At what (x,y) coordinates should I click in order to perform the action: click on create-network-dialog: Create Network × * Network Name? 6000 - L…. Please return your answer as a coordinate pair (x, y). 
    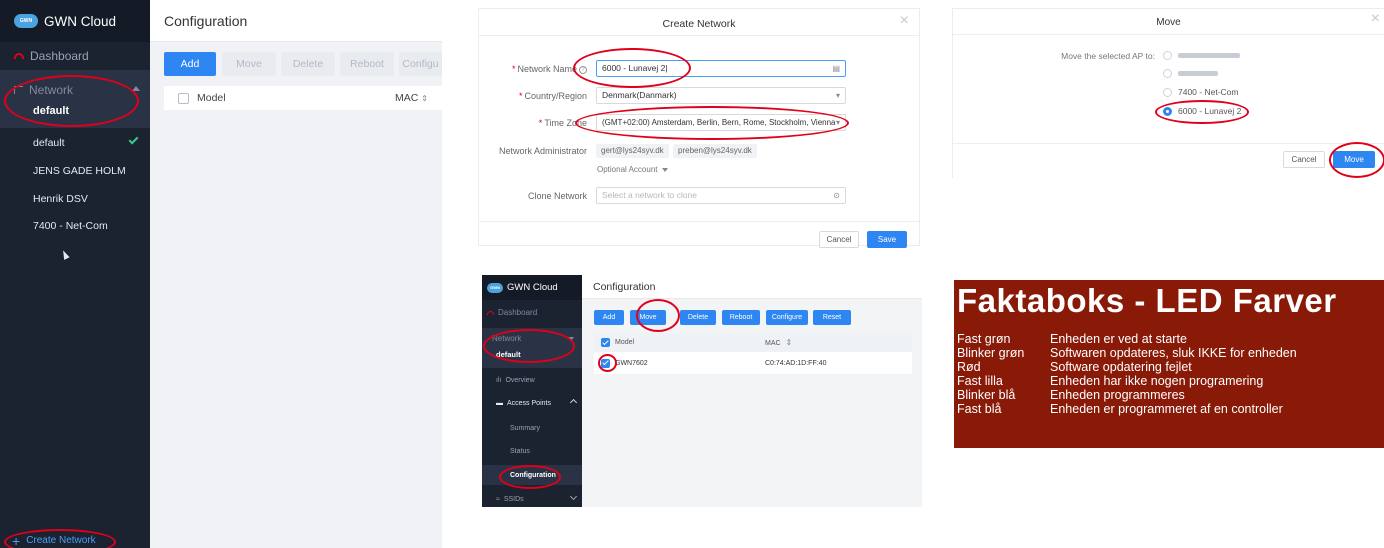
    Looking at the image, I should click on (699, 128).